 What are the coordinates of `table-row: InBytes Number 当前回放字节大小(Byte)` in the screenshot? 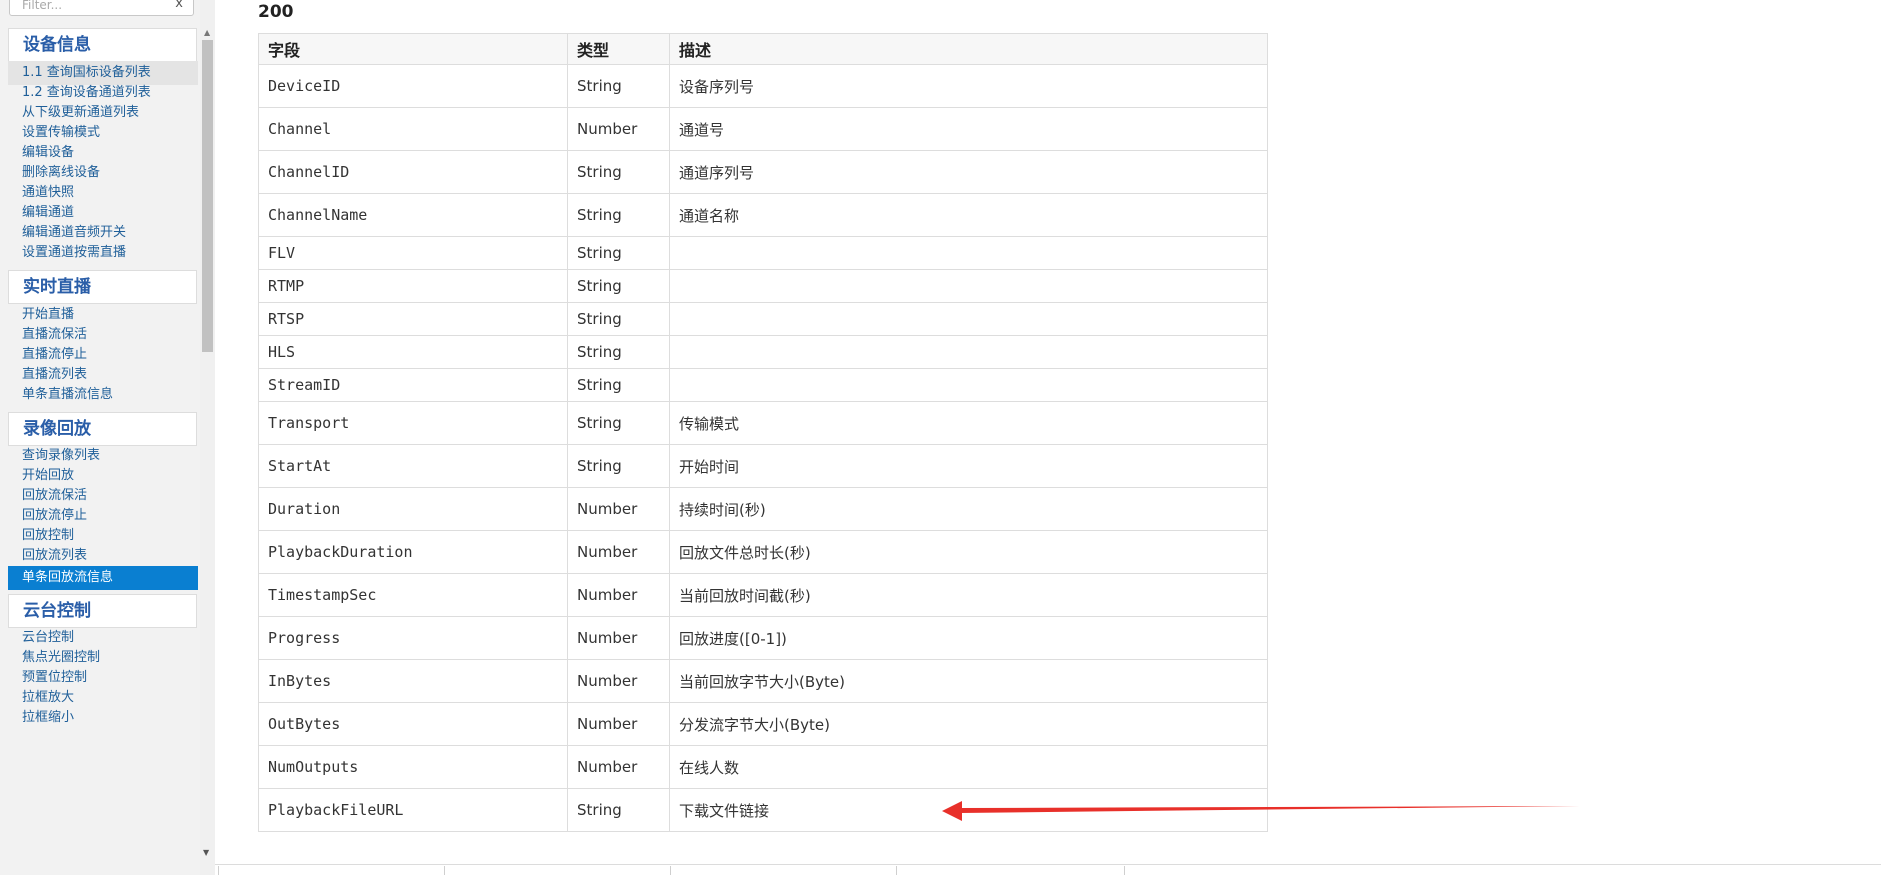 It's located at (763, 681).